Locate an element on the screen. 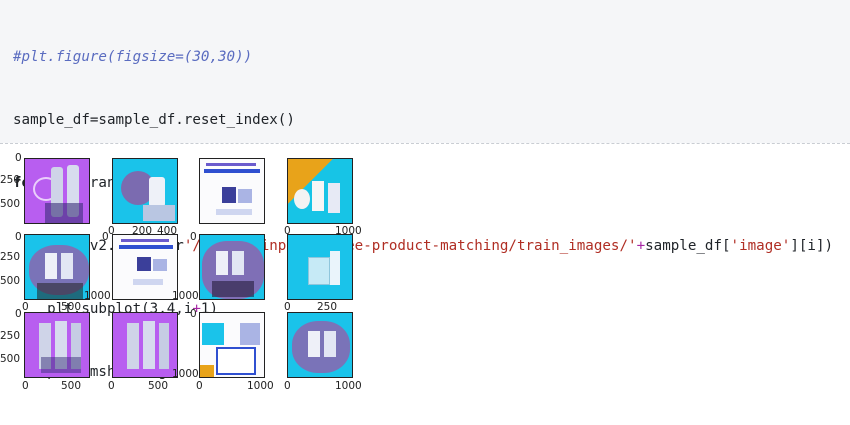 Image resolution: width=850 pixels, height=425 pixels. code-line-2: sample_df=sample_df.reset_index() is located at coordinates (154, 120).